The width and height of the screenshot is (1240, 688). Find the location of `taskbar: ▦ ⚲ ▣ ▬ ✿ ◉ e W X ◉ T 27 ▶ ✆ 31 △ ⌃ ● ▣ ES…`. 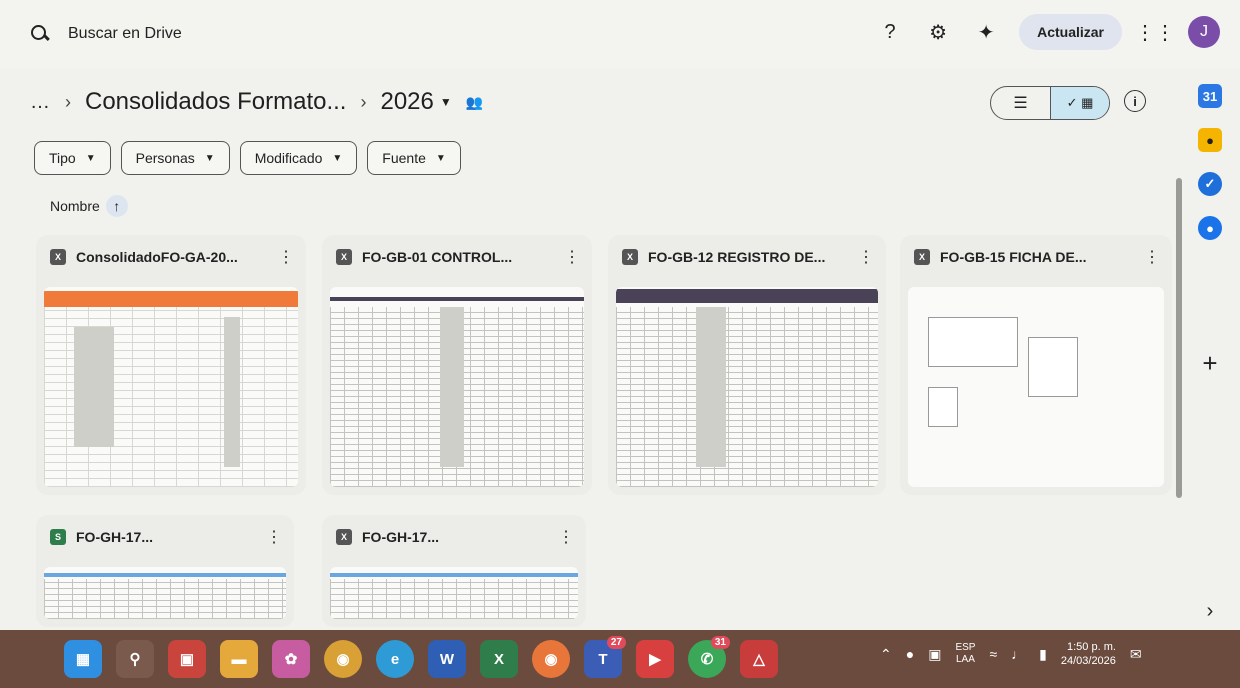

taskbar: ▦ ⚲ ▣ ▬ ✿ ◉ e W X ◉ T 27 ▶ ✆ 31 △ ⌃ ● ▣ ES… is located at coordinates (620, 659).